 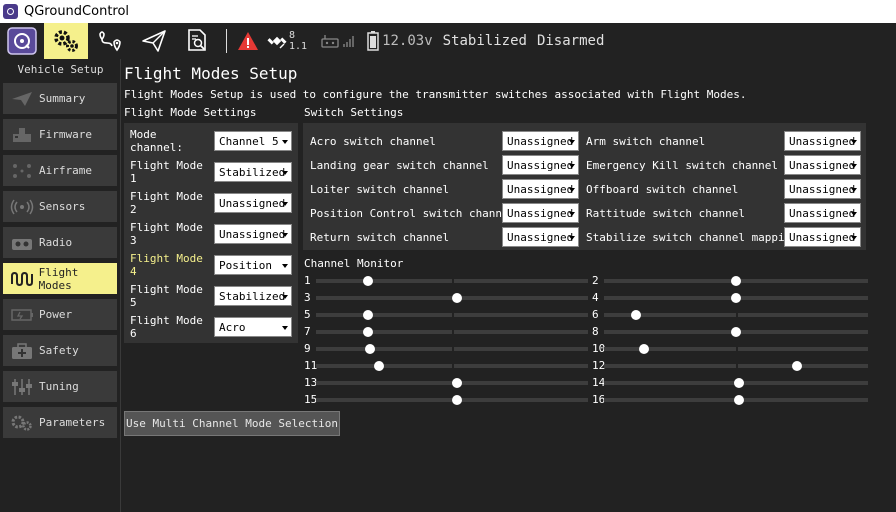 What do you see at coordinates (643, 349) in the screenshot?
I see `channel-10-indicator` at bounding box center [643, 349].